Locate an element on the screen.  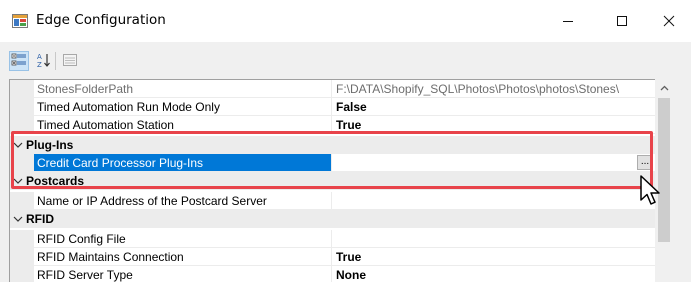
category-row-postcards: Postcards is located at coordinates (333, 181).